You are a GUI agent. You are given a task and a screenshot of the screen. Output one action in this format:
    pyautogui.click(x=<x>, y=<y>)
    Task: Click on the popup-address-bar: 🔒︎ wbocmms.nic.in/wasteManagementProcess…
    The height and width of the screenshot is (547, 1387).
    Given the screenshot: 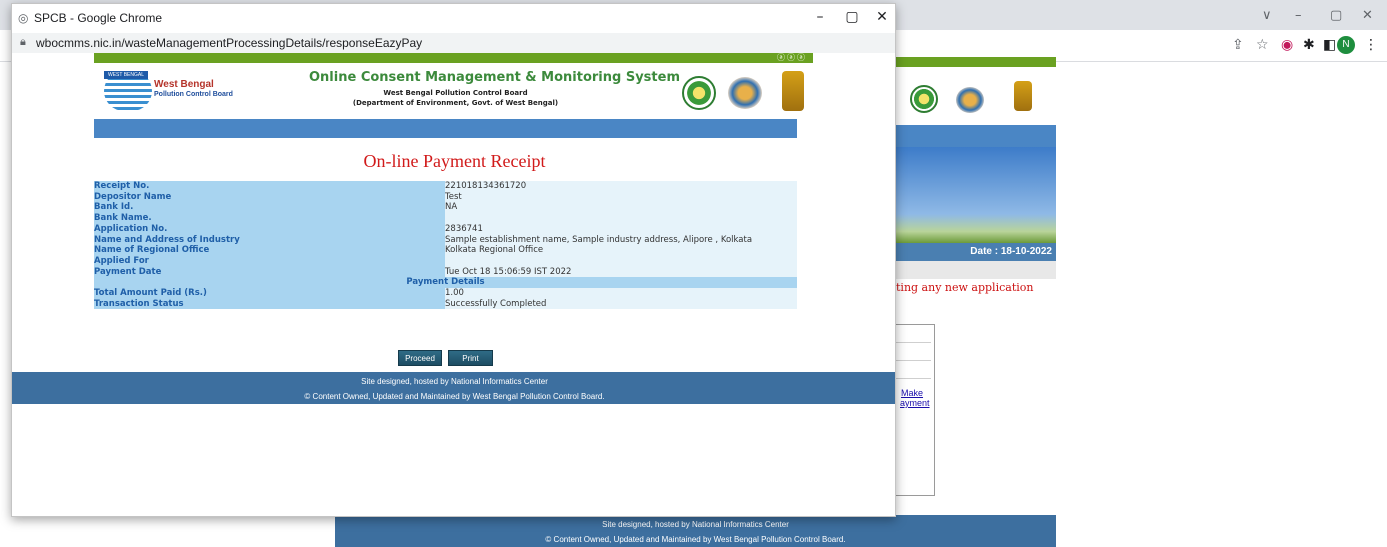 What is the action you would take?
    pyautogui.click(x=453, y=43)
    